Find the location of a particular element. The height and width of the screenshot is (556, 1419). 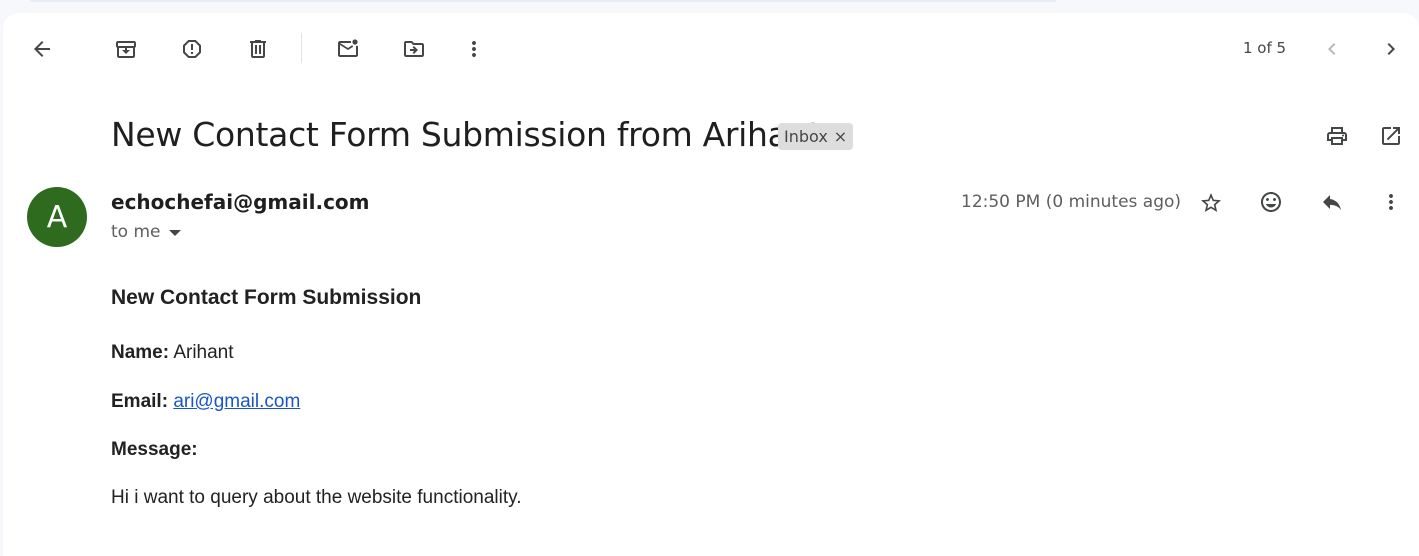

add-reaction-button is located at coordinates (1271, 202).